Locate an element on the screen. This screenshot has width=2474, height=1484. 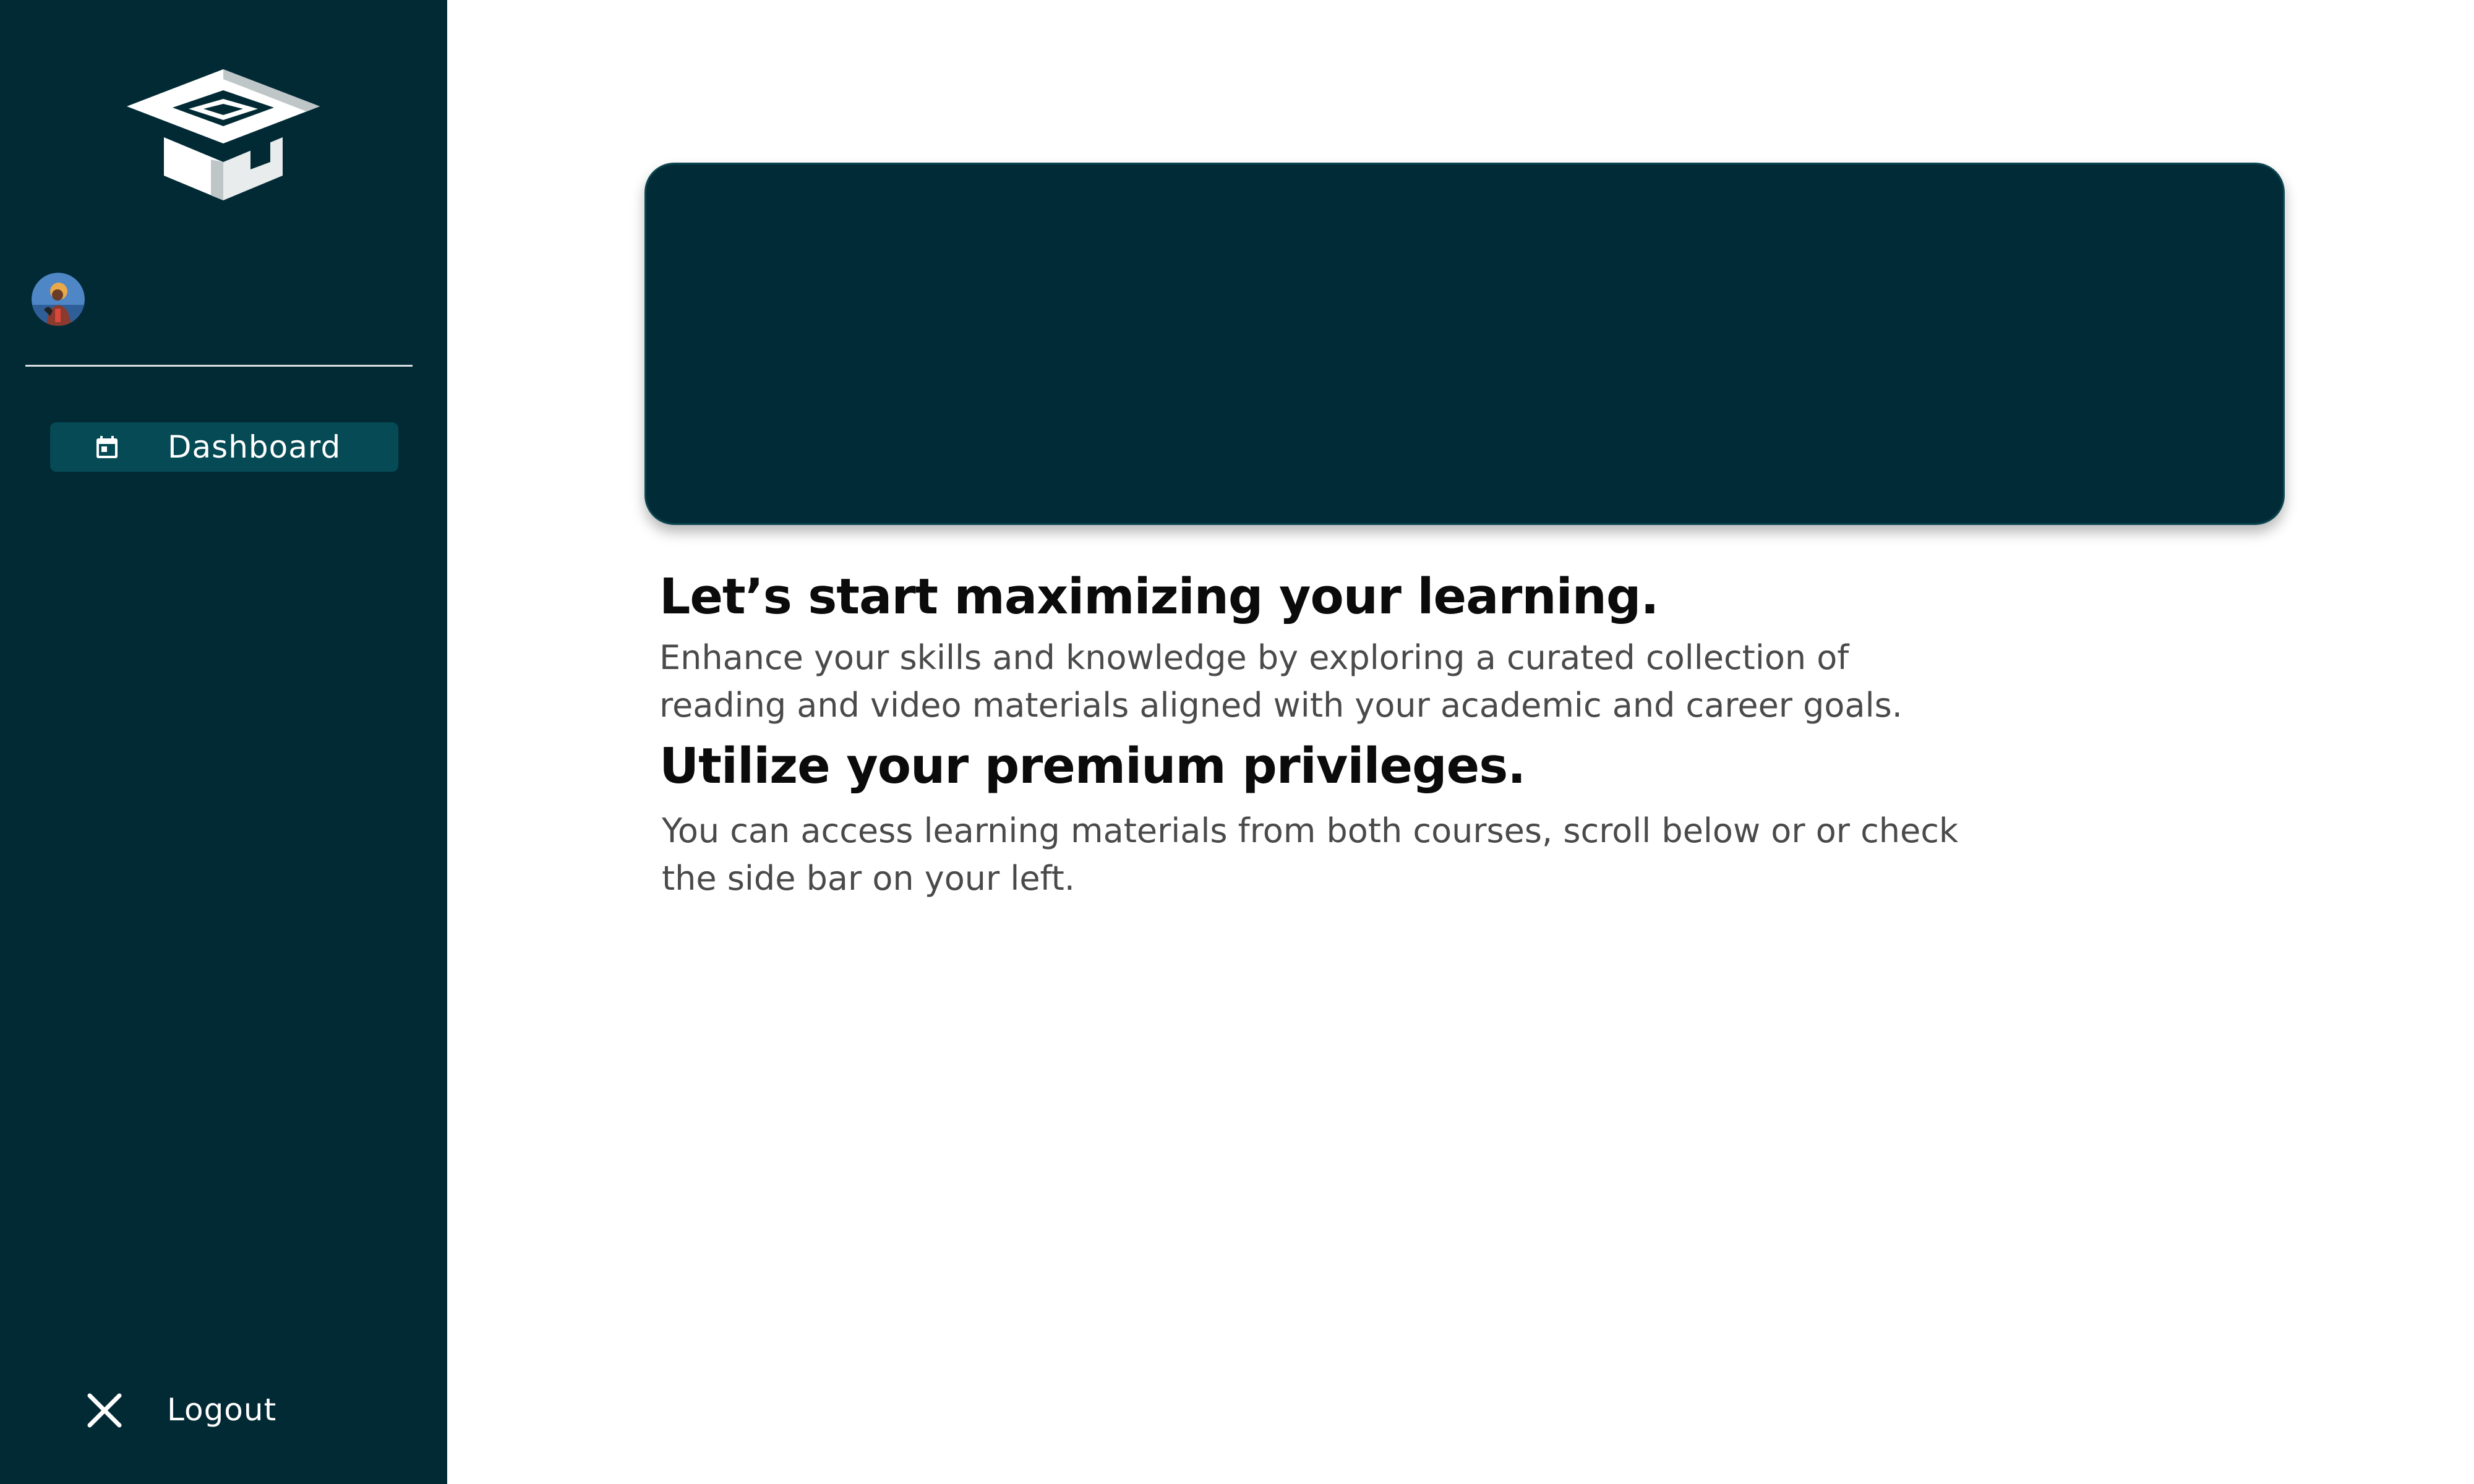
logout-label: Logout is located at coordinates (222, 1410).